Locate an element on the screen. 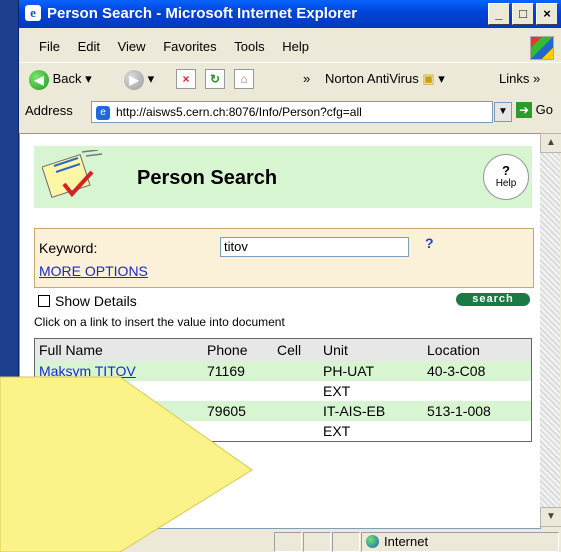  col-full-name: Full Name is located at coordinates (118, 349).